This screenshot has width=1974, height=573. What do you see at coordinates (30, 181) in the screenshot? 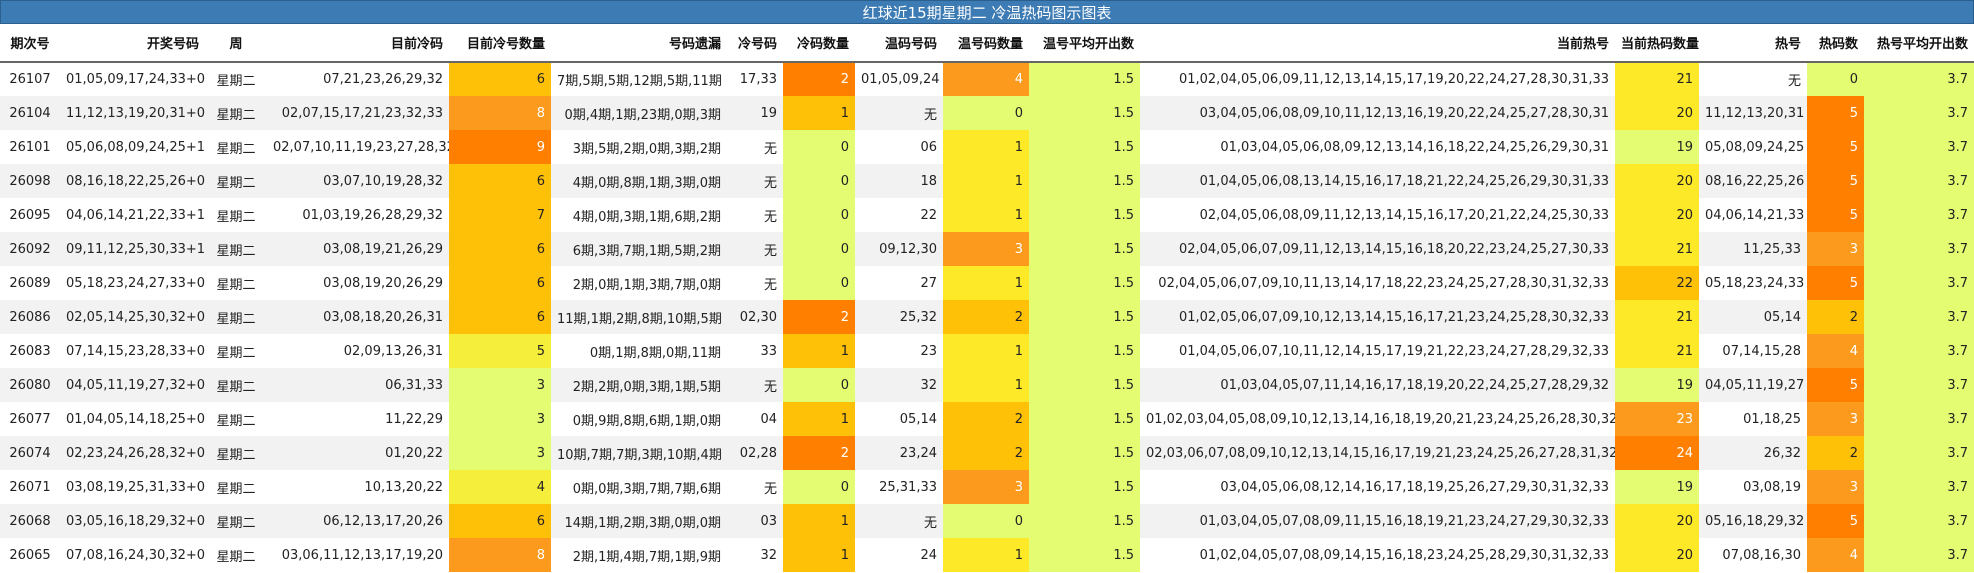
I see `cell-issue: 26098` at bounding box center [30, 181].